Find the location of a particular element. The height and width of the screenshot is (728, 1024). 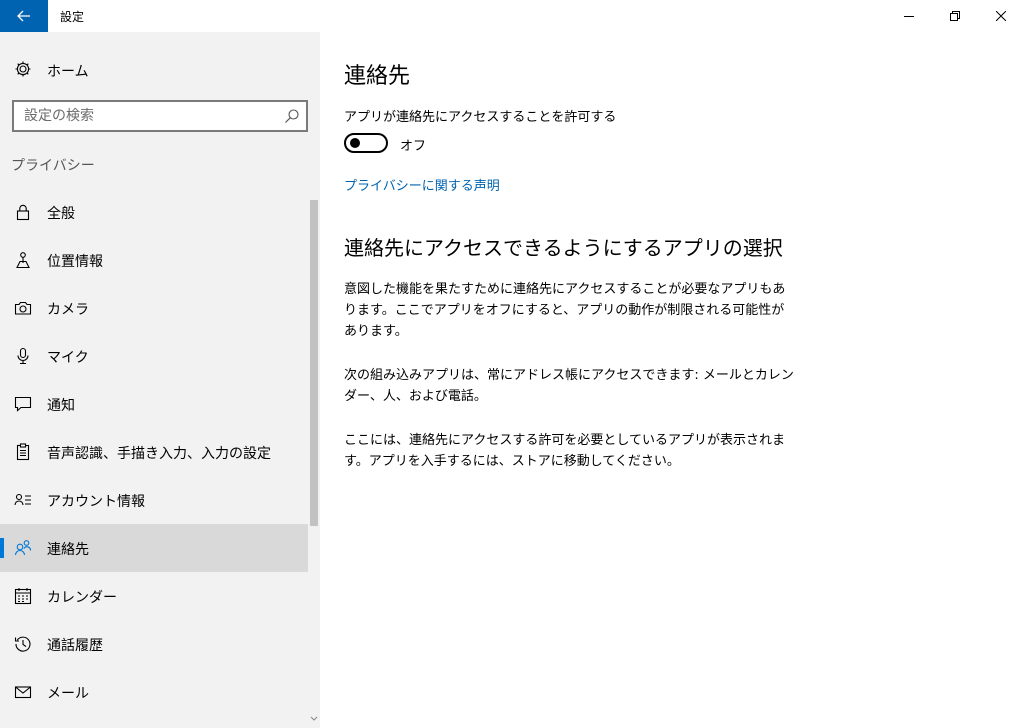

microphone-icon is located at coordinates (23, 356).